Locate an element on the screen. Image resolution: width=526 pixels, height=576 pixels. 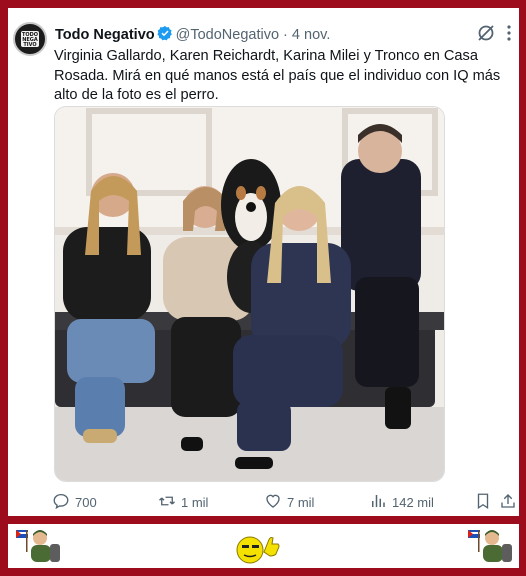
tweet-date: 4 nov. is located at coordinates (311, 35).